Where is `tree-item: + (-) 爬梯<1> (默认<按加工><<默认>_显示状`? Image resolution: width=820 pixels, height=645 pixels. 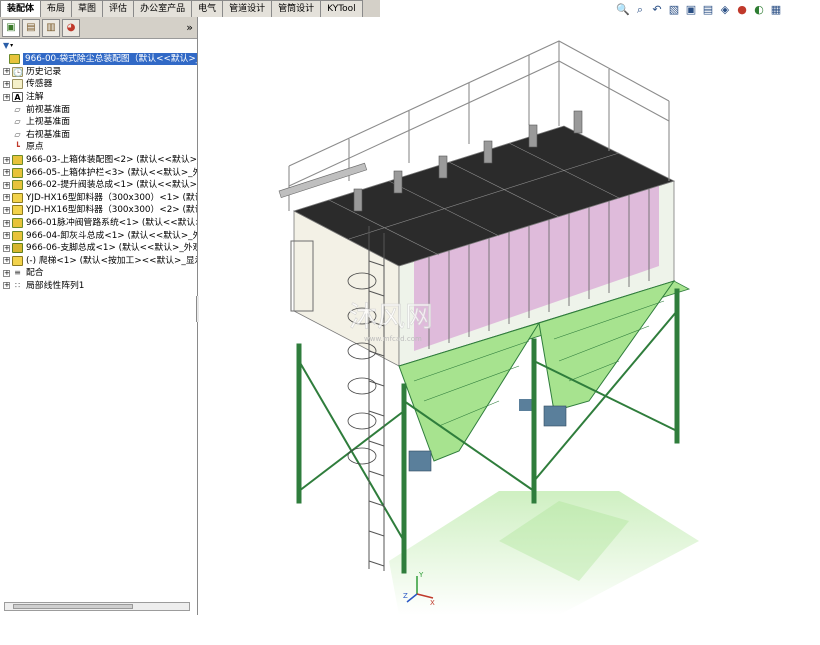 tree-item: + (-) 爬梯<1> (默认<按加工><<默认>_显示状 is located at coordinates (98, 261).